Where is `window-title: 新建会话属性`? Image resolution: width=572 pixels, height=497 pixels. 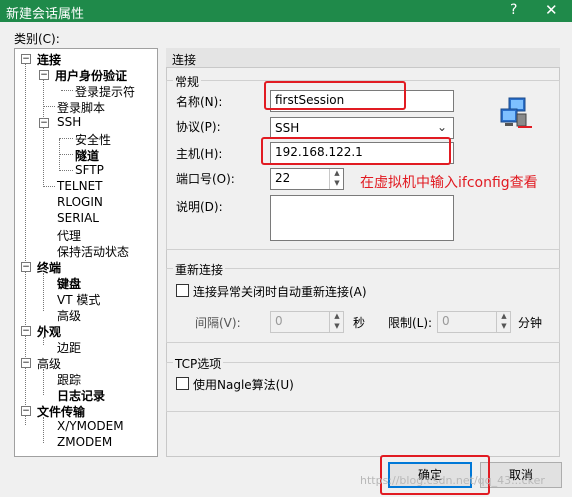 window-title: 新建会话属性 is located at coordinates (45, 14).